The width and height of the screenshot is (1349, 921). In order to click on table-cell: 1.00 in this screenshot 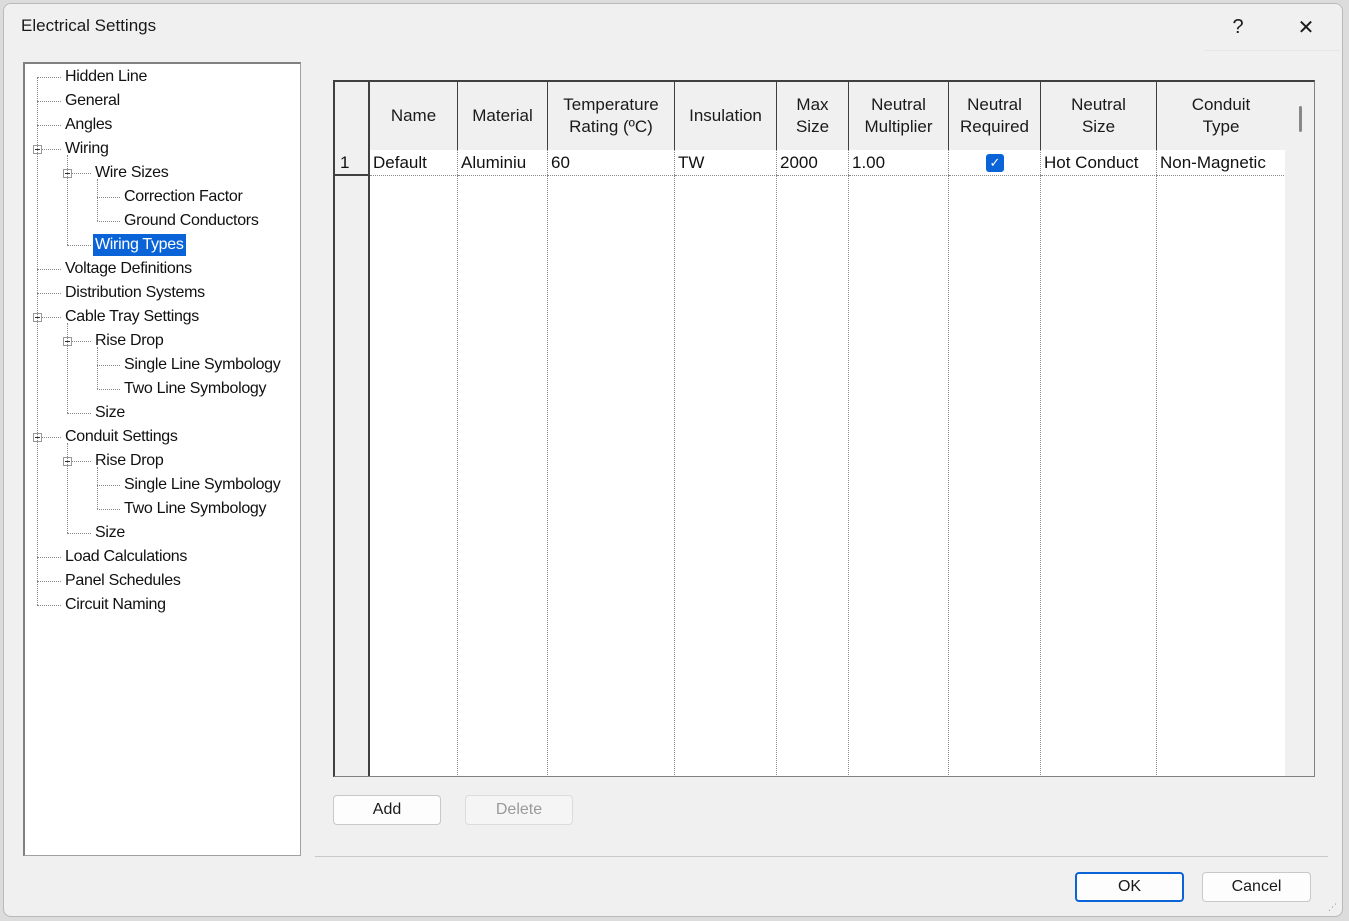, I will do `click(899, 163)`.